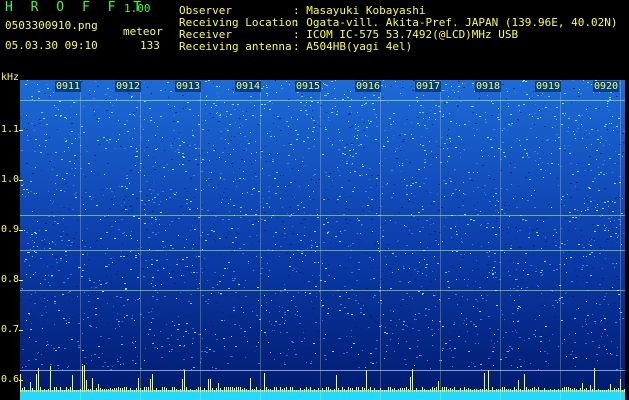 This screenshot has width=629, height=400. Describe the element at coordinates (10, 279) in the screenshot. I see `y-tick-label: 0.8` at that location.